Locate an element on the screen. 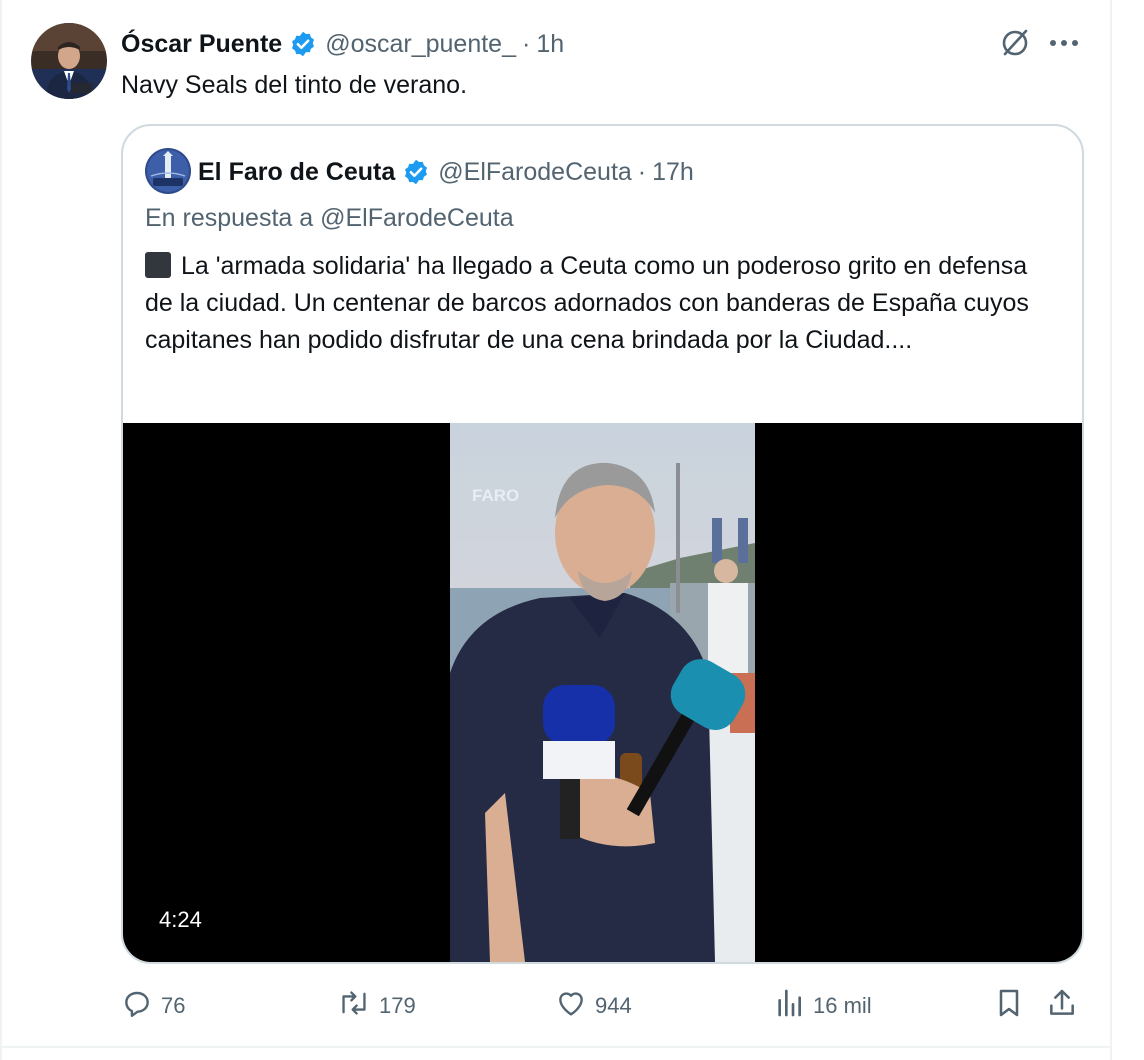 The height and width of the screenshot is (1060, 1144). tweet-header: Óscar Puente @oscar_puente_ · 1h is located at coordinates (342, 44).